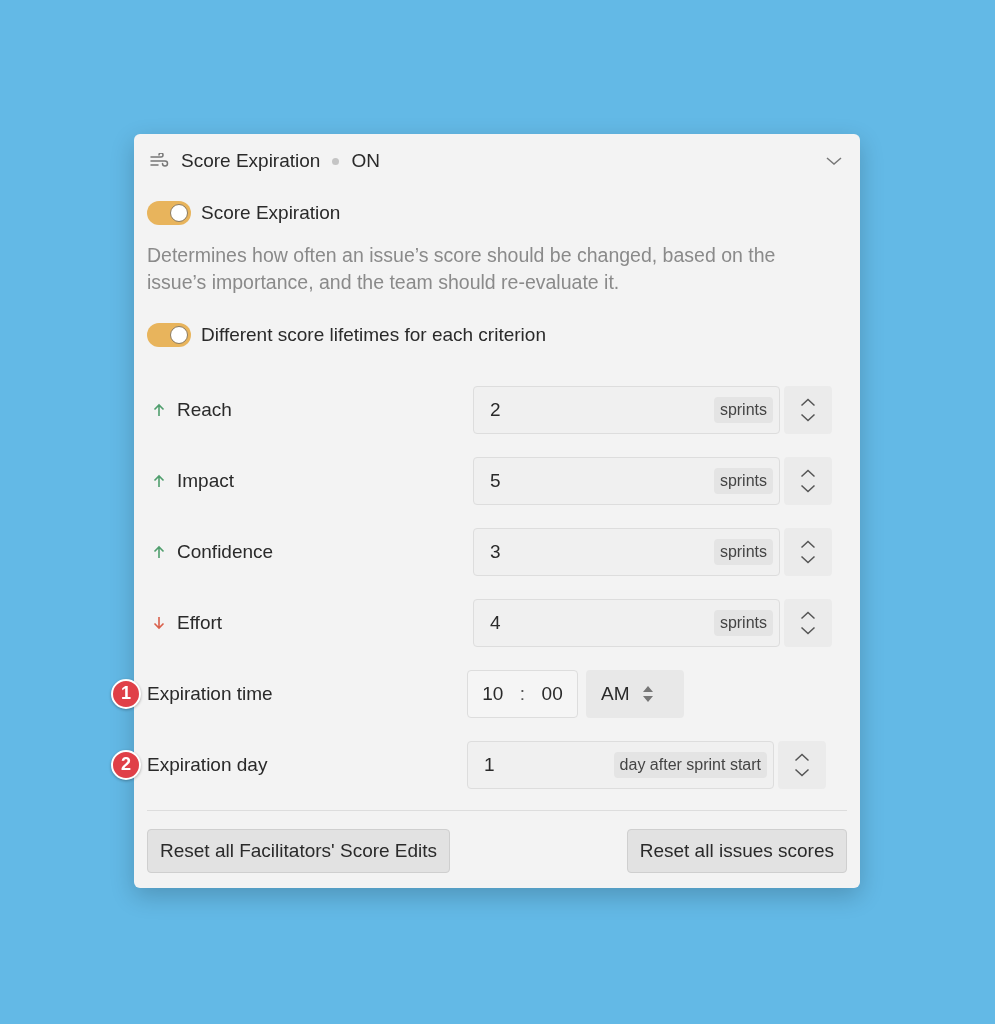 The image size is (995, 1024). I want to click on wind-icon, so click(159, 161).